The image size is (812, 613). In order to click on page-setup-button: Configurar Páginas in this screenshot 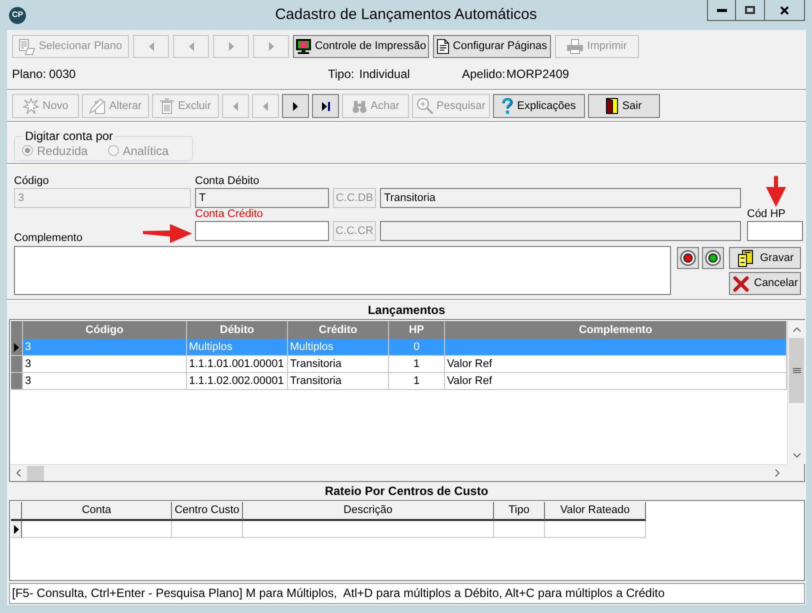, I will do `click(492, 46)`.